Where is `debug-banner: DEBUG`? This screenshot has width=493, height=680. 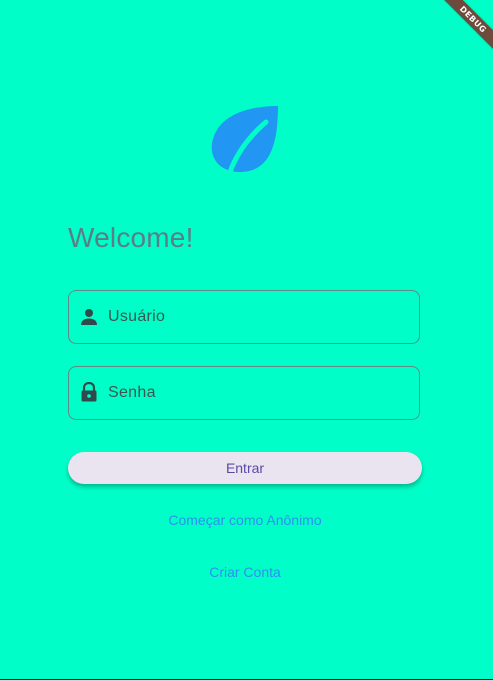
debug-banner: DEBUG is located at coordinates (463, 30).